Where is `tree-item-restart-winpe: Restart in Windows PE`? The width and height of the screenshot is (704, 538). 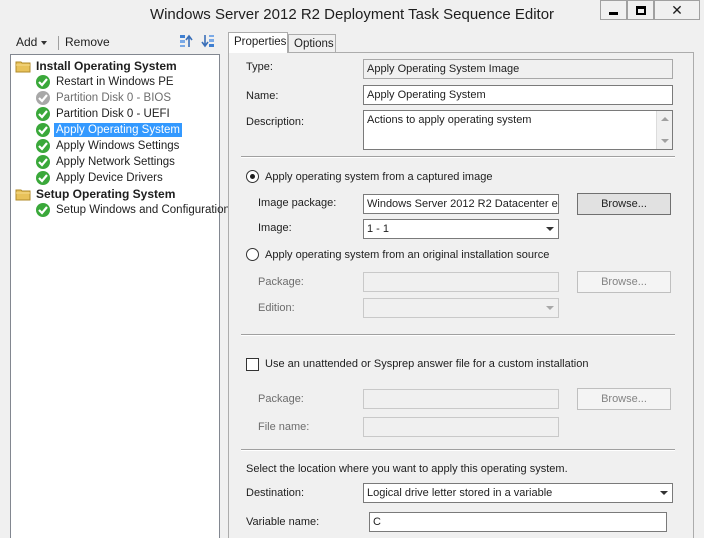
tree-item-restart-winpe: Restart in Windows PE is located at coordinates (105, 82).